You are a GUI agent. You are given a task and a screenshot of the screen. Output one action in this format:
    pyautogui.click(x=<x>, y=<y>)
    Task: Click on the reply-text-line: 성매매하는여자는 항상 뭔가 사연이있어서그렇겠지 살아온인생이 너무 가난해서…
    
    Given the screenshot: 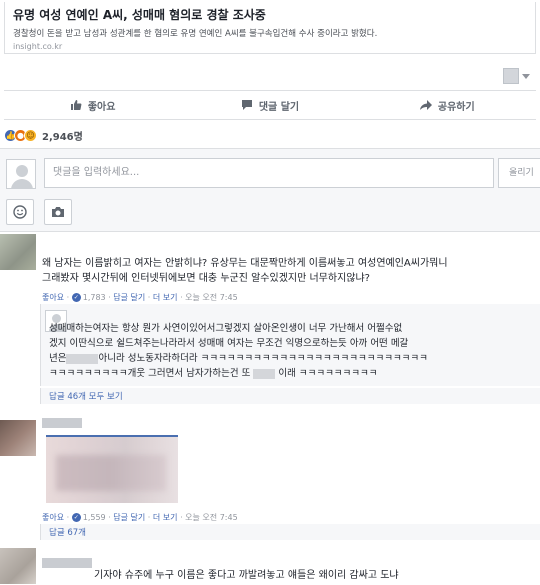 What is the action you would take?
    pyautogui.click(x=226, y=328)
    